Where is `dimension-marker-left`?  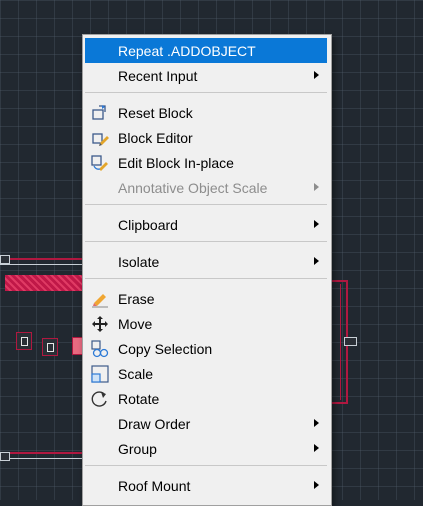
dimension-marker-left is located at coordinates (5, 259).